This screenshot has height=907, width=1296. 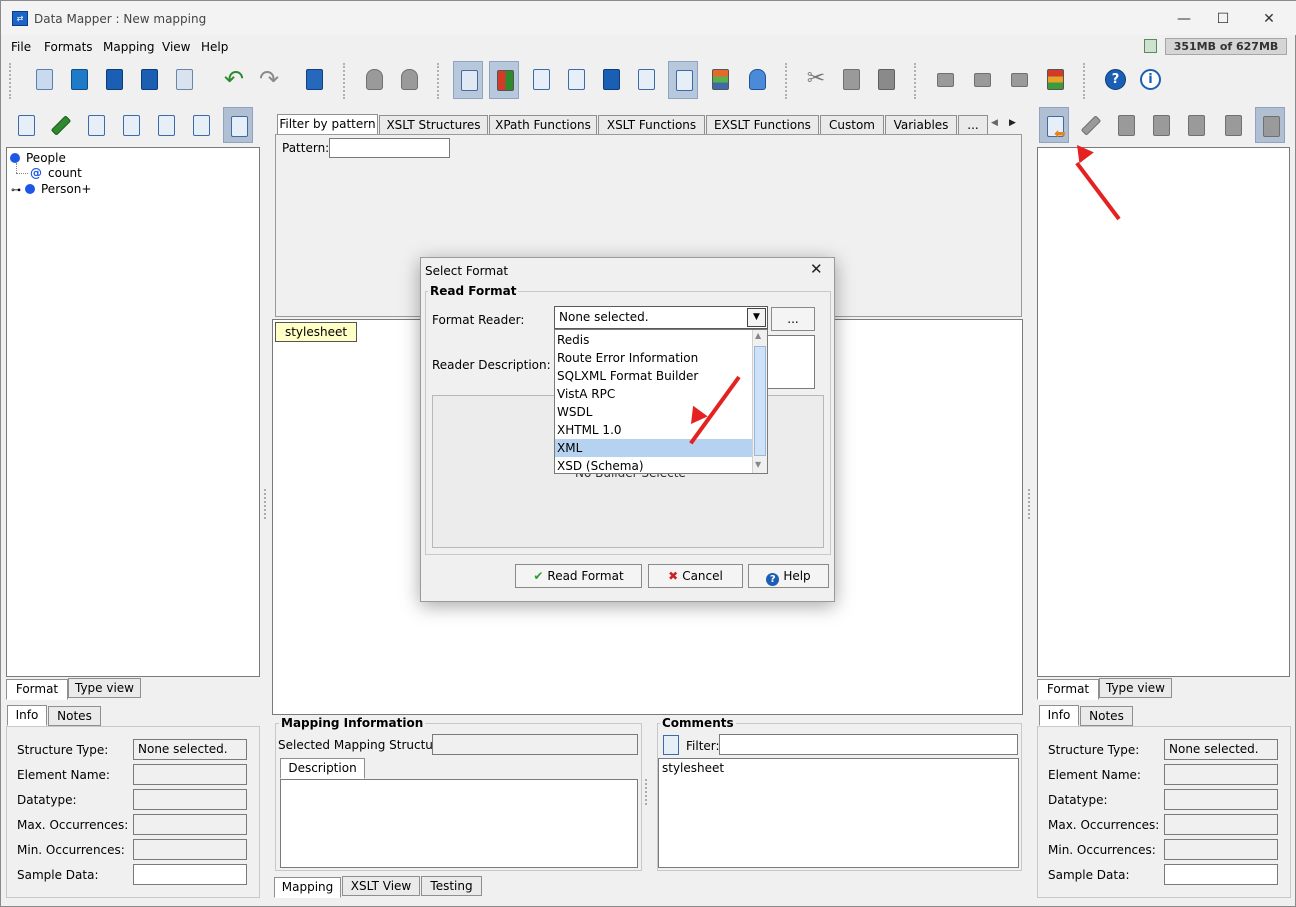 What do you see at coordinates (816, 80) in the screenshot?
I see `cut-icon: ✂` at bounding box center [816, 80].